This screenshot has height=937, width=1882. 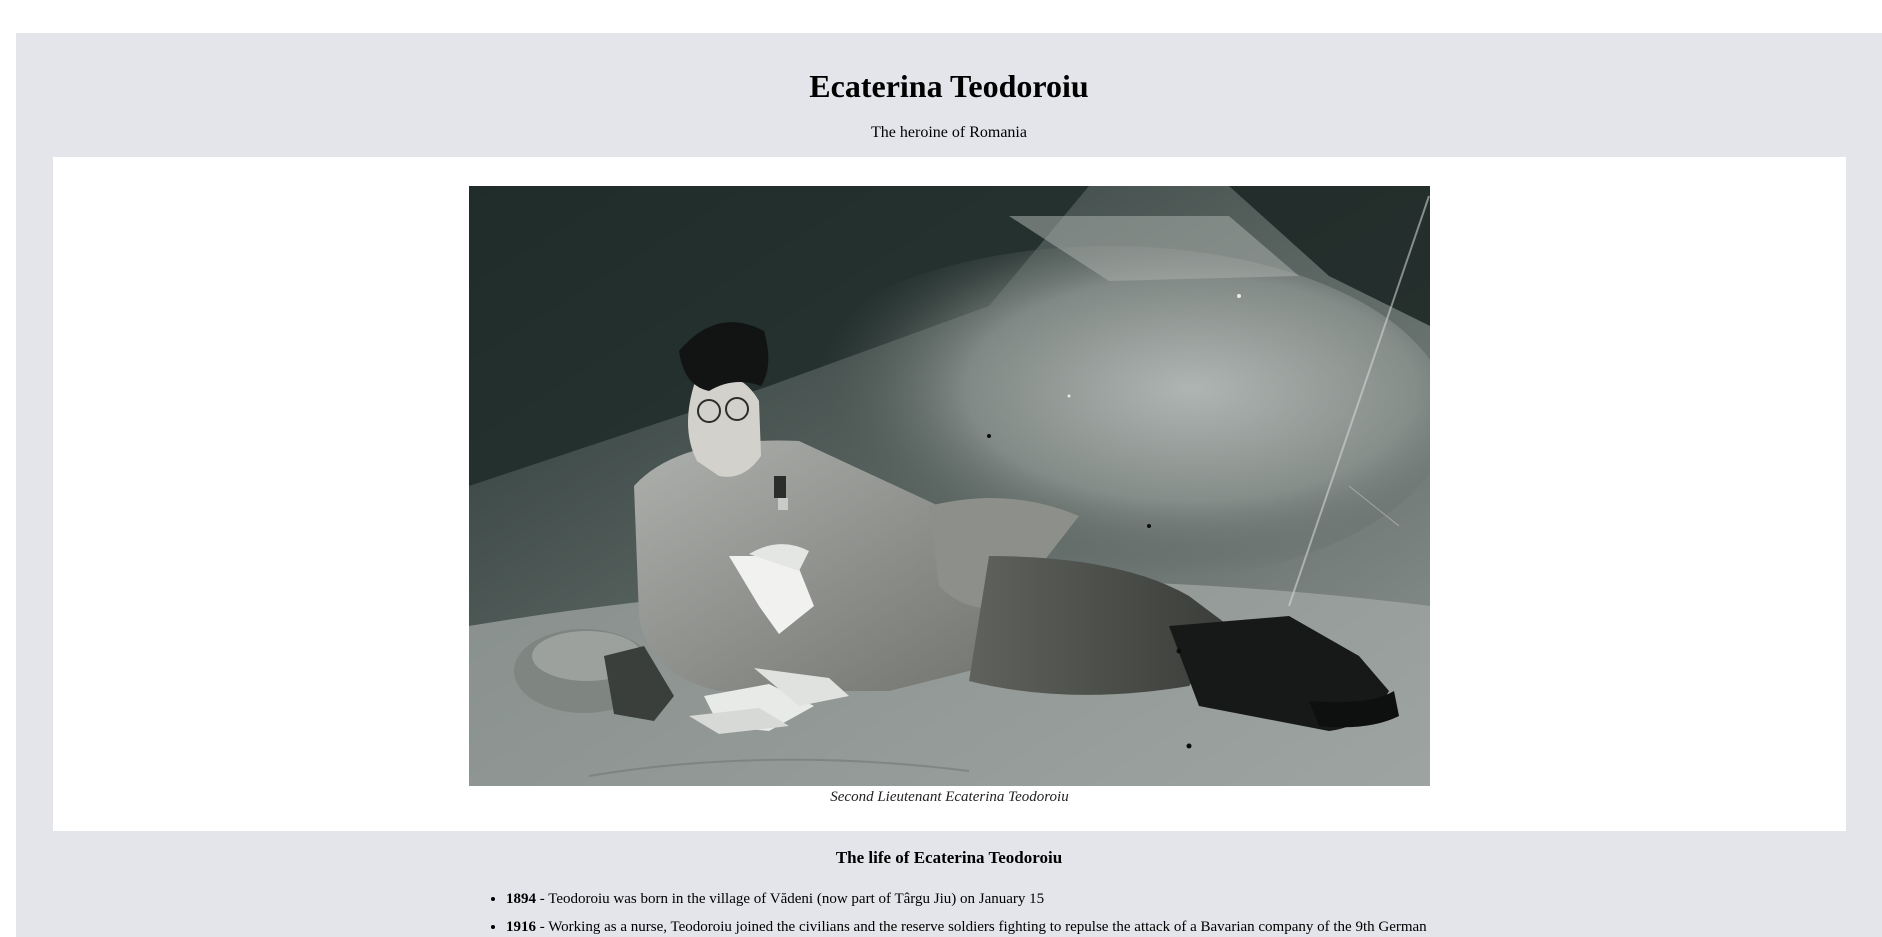 What do you see at coordinates (521, 899) in the screenshot?
I see `timeline-year: 1894` at bounding box center [521, 899].